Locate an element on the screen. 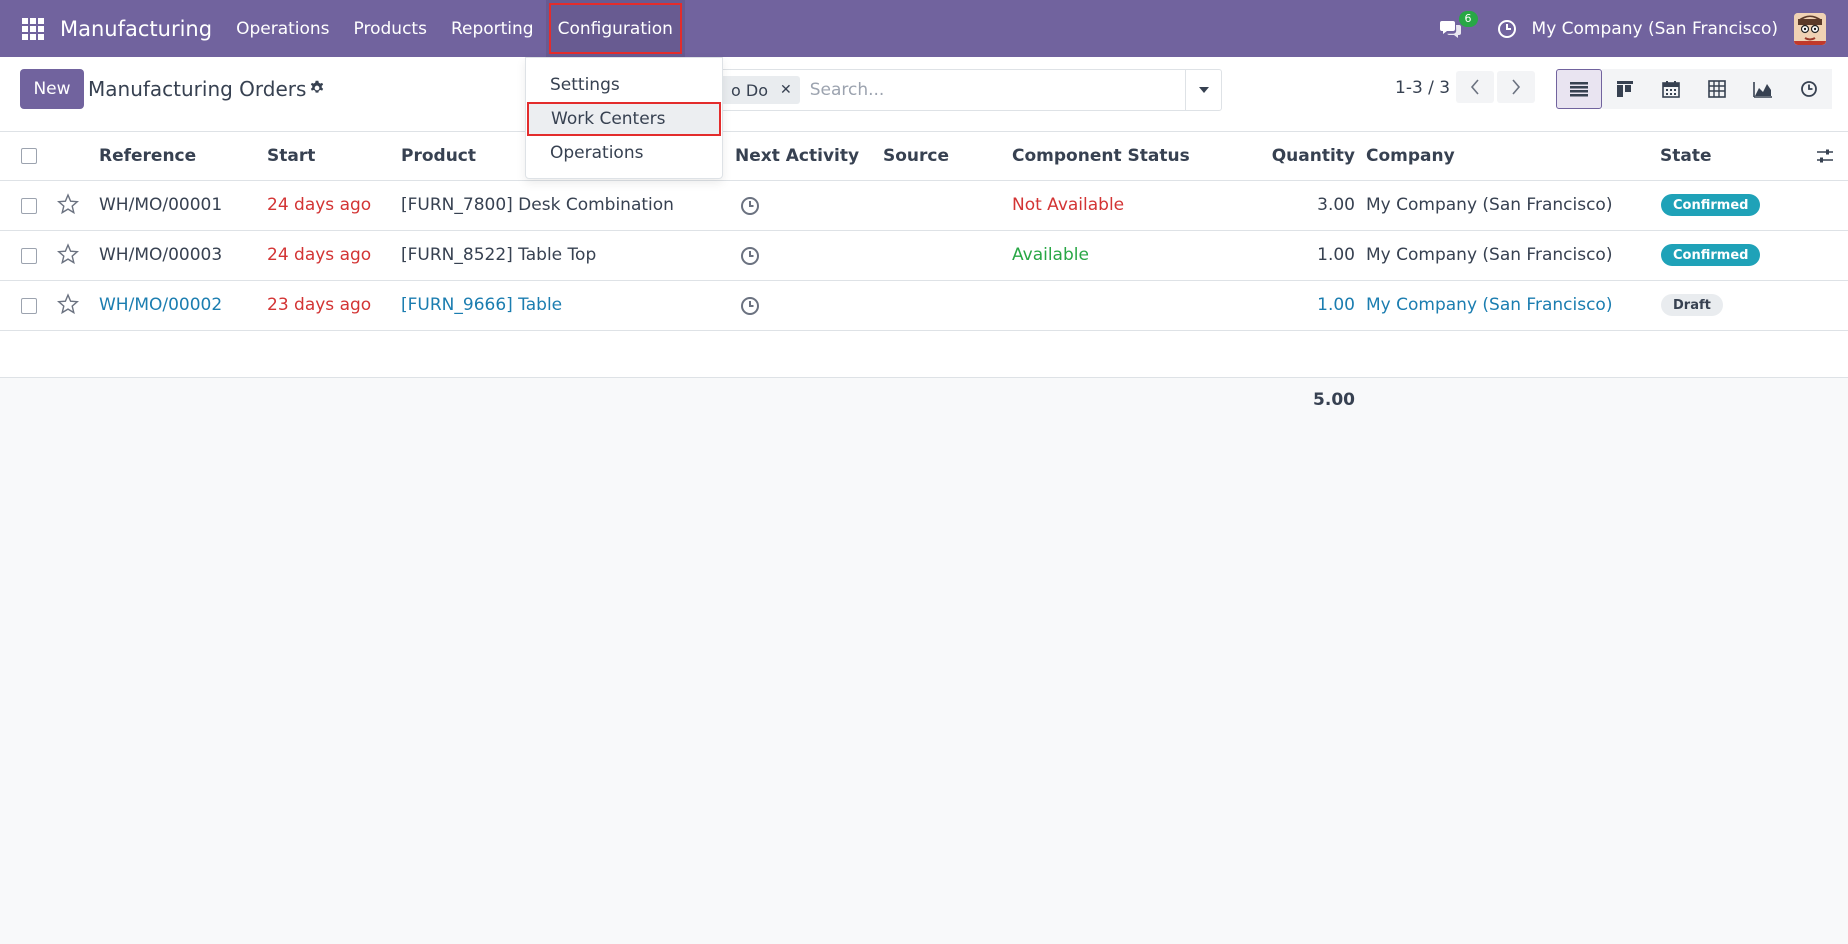  activity-view-button is located at coordinates (1809, 89).